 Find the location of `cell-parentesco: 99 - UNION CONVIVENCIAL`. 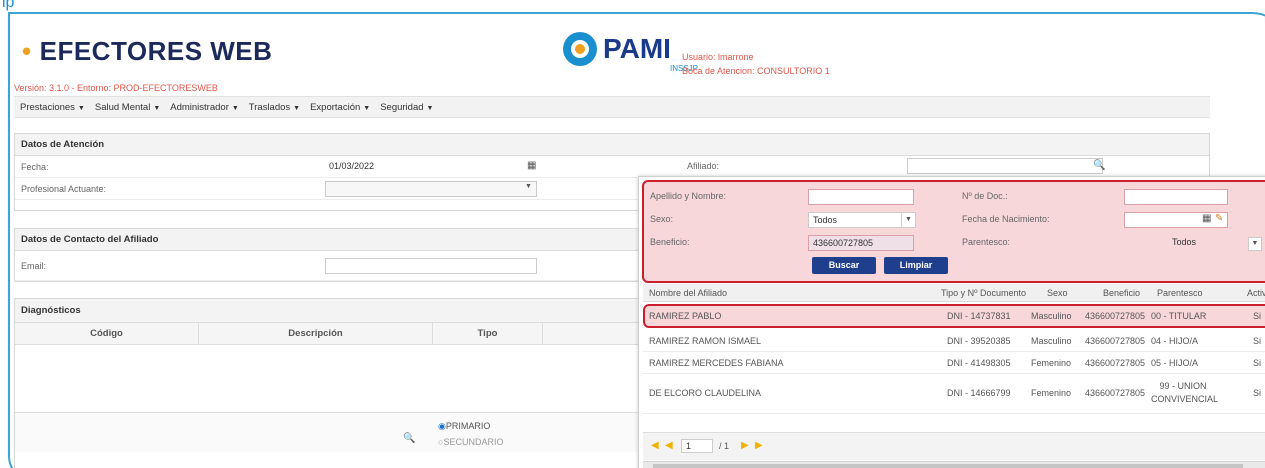

cell-parentesco: 99 - UNION CONVIVENCIAL is located at coordinates (1185, 392).